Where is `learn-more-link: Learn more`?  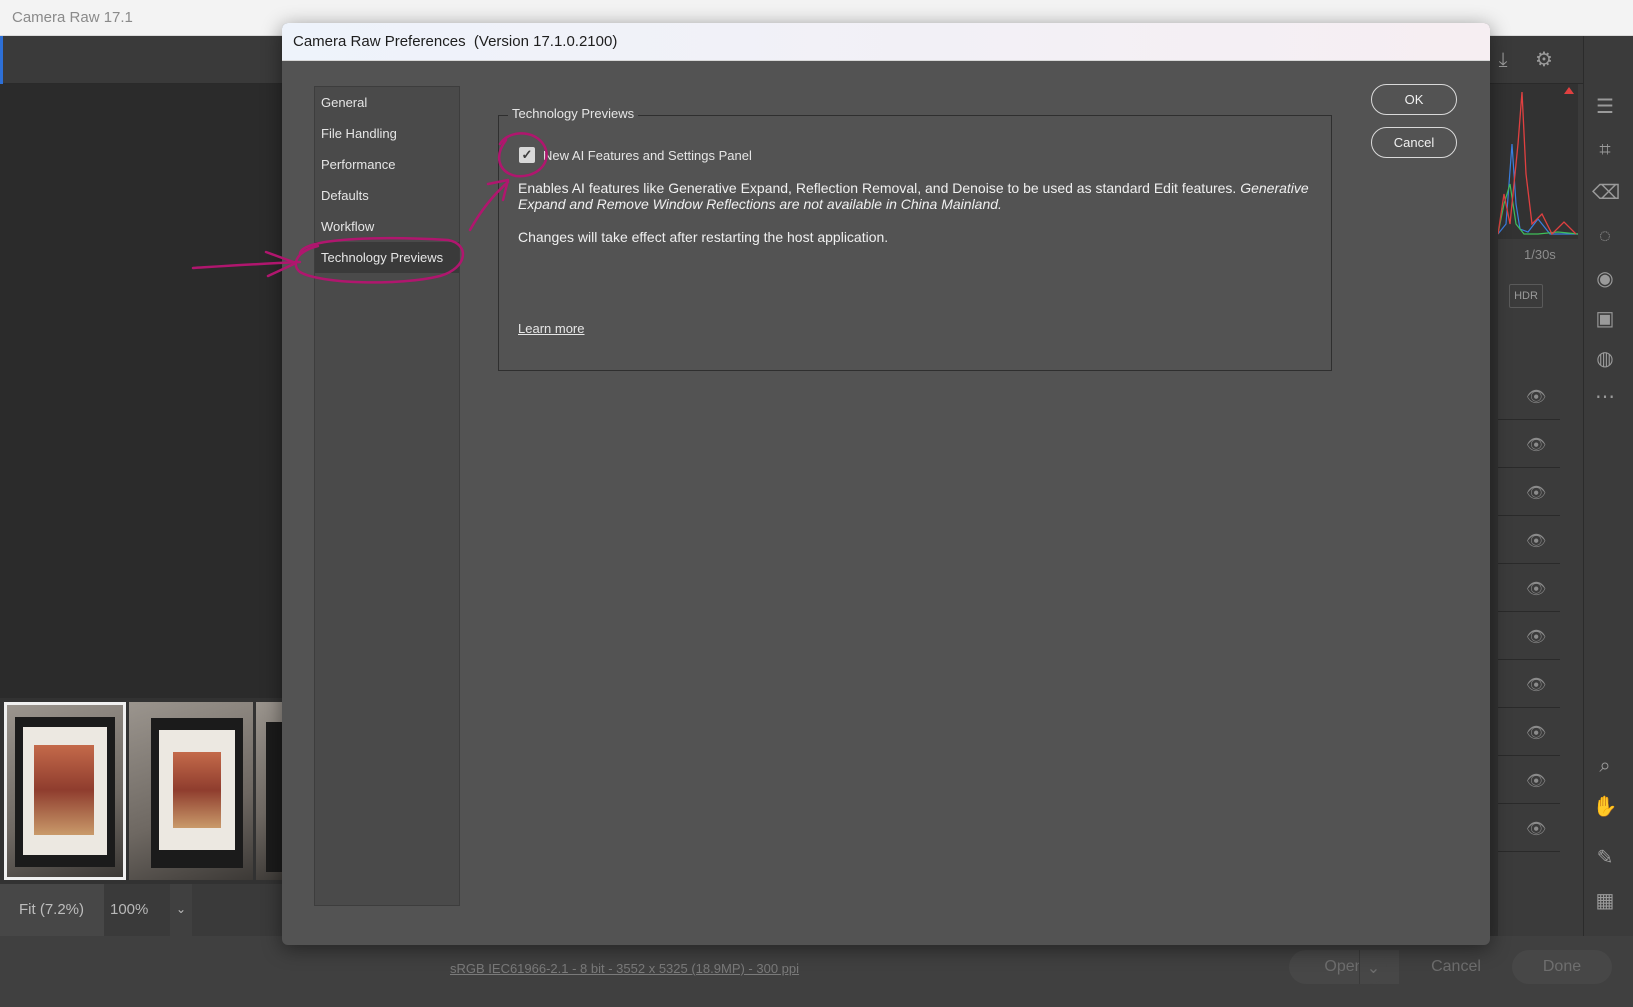
learn-more-link: Learn more is located at coordinates (551, 328).